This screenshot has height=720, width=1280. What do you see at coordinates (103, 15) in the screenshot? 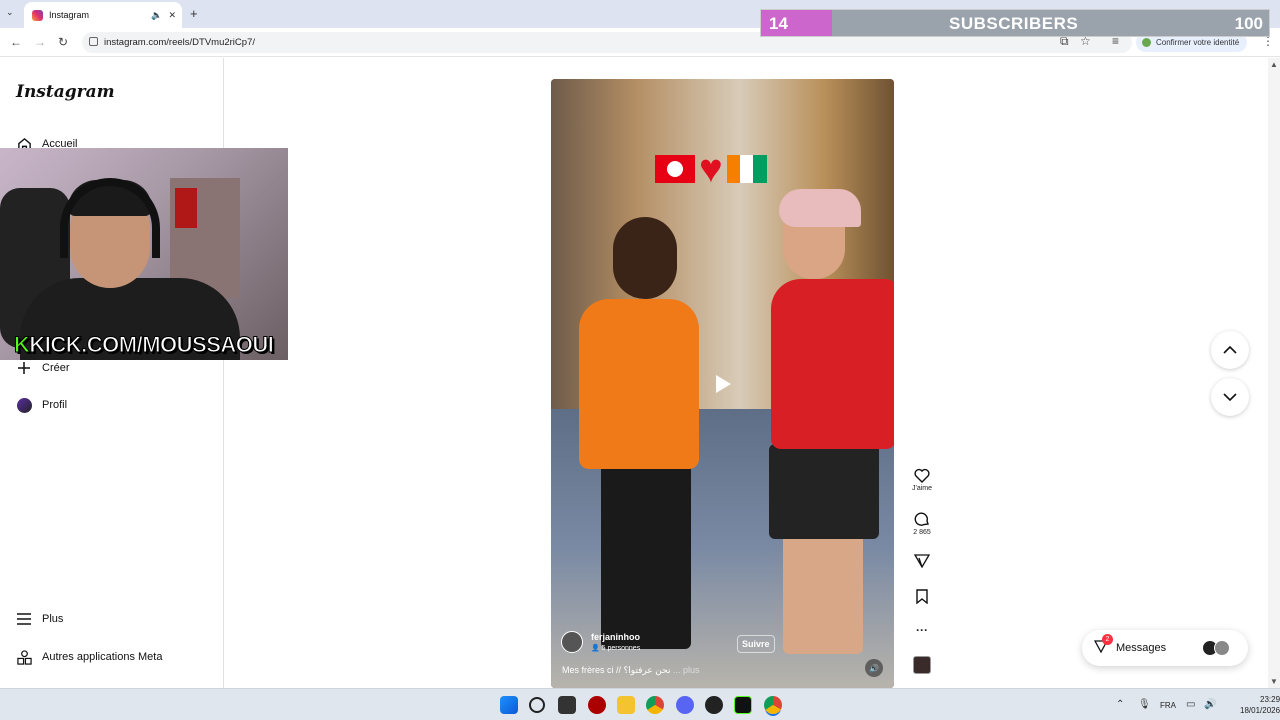
I see `browser-tab-instagram: Instagram 🔈 ✕` at bounding box center [103, 15].